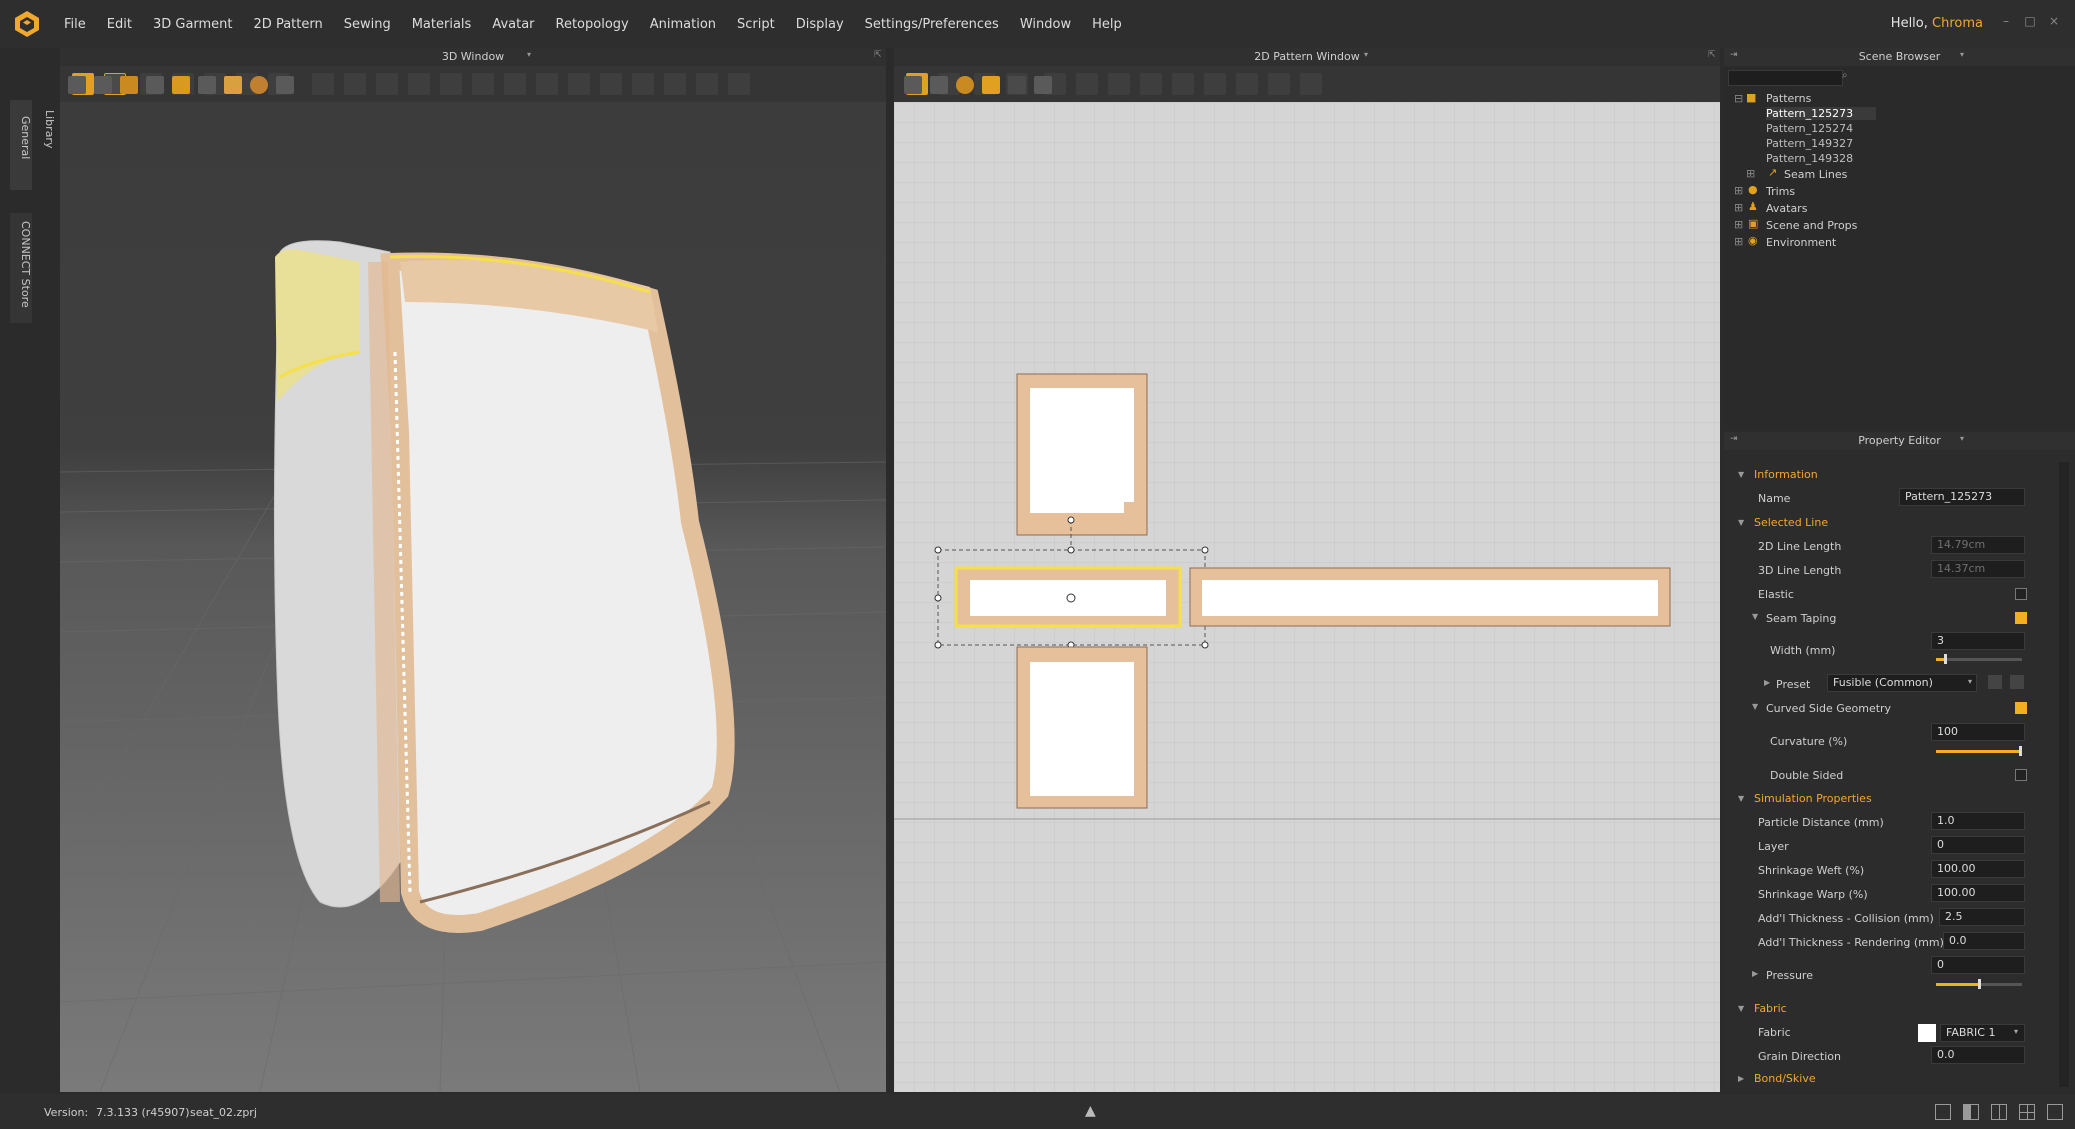 The image size is (2075, 1129). Describe the element at coordinates (1712, 55) in the screenshot. I see `view2d-undock-icon: ⇱` at that location.